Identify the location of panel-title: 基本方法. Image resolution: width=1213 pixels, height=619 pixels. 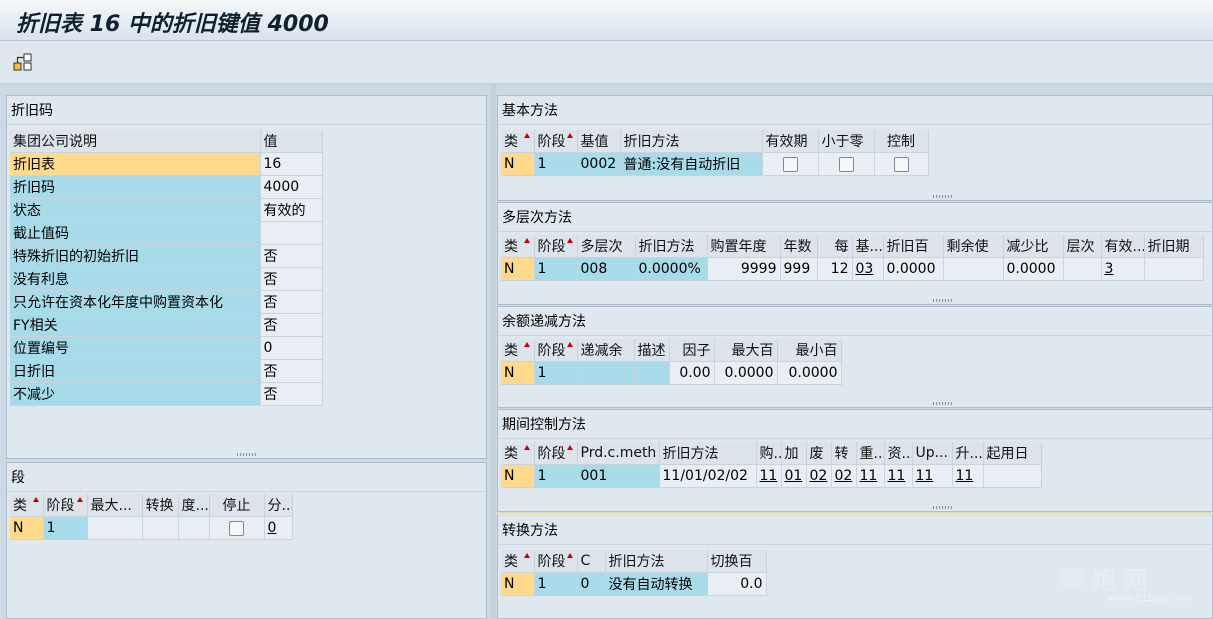
(530, 111).